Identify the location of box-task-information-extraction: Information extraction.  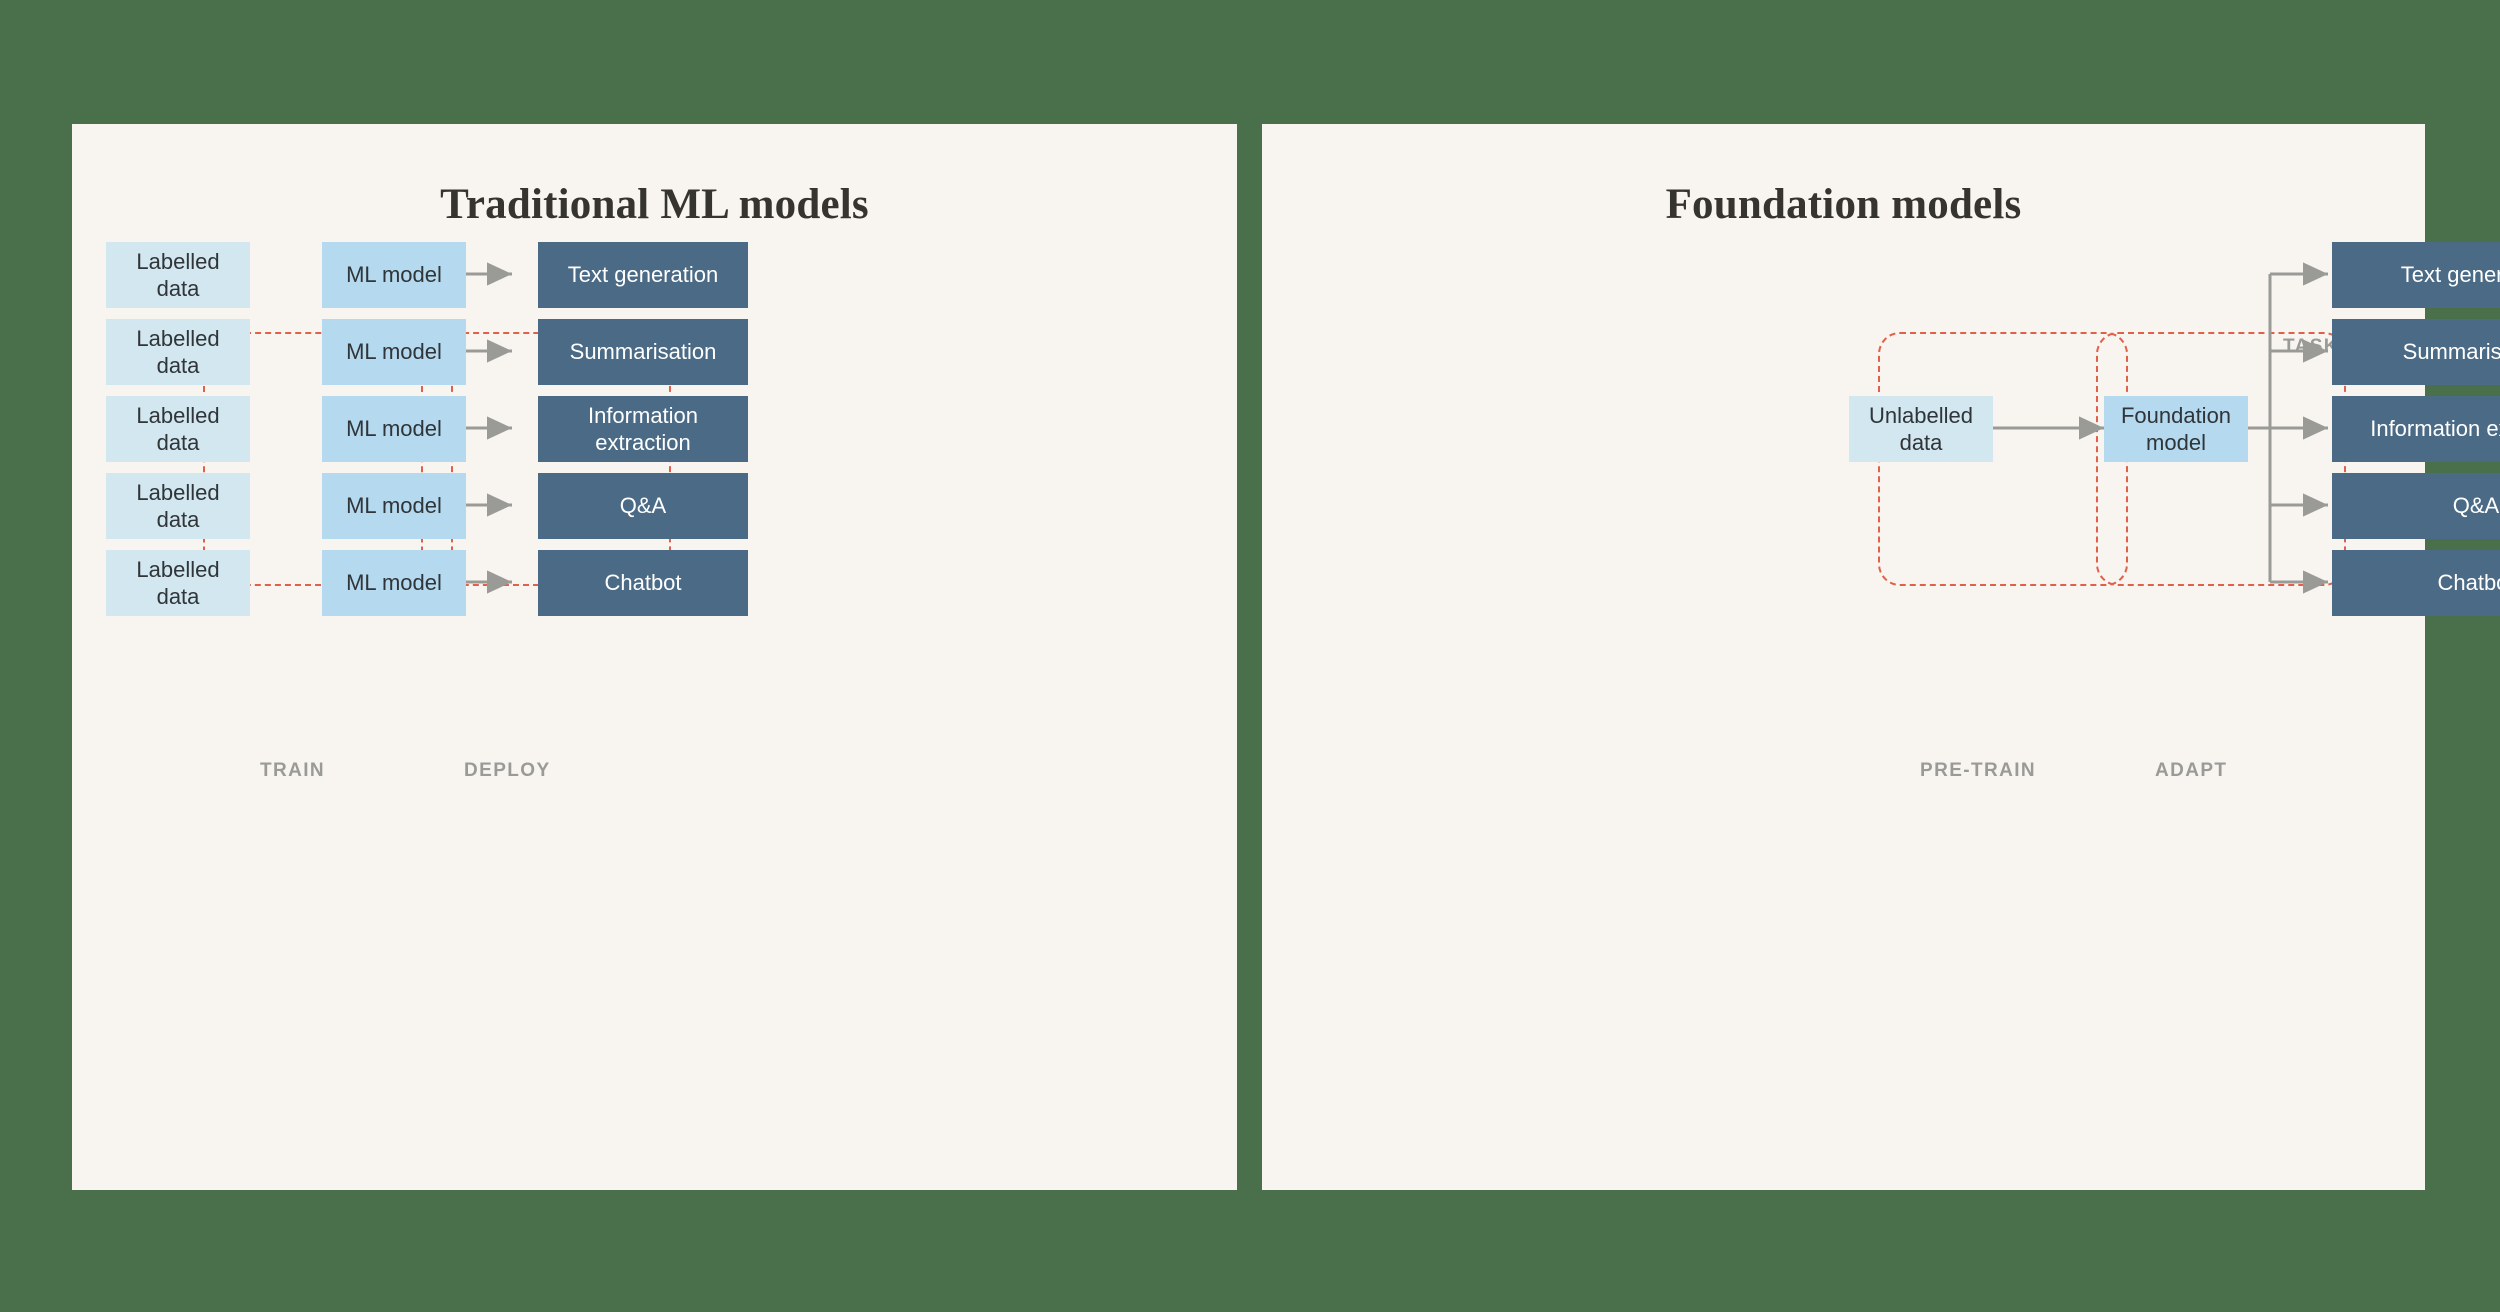
(2416, 429).